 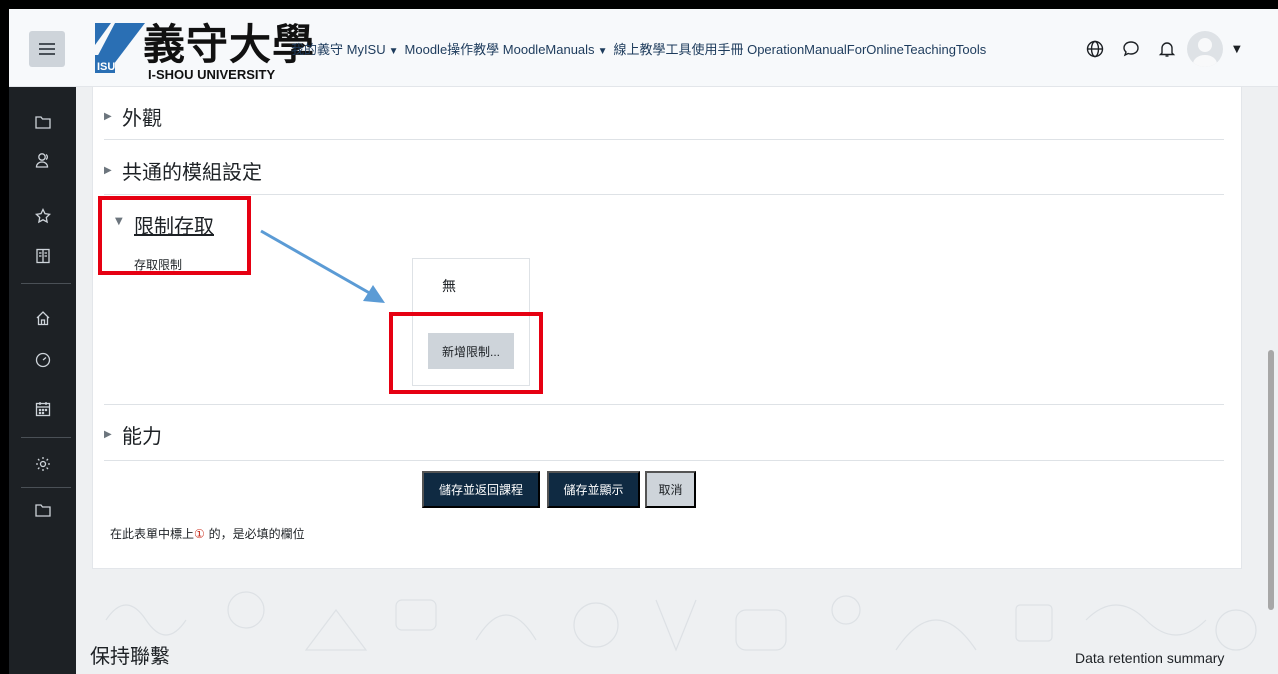 What do you see at coordinates (229, 44) in the screenshot?
I see `logo-chinese-name: 義守大學` at bounding box center [229, 44].